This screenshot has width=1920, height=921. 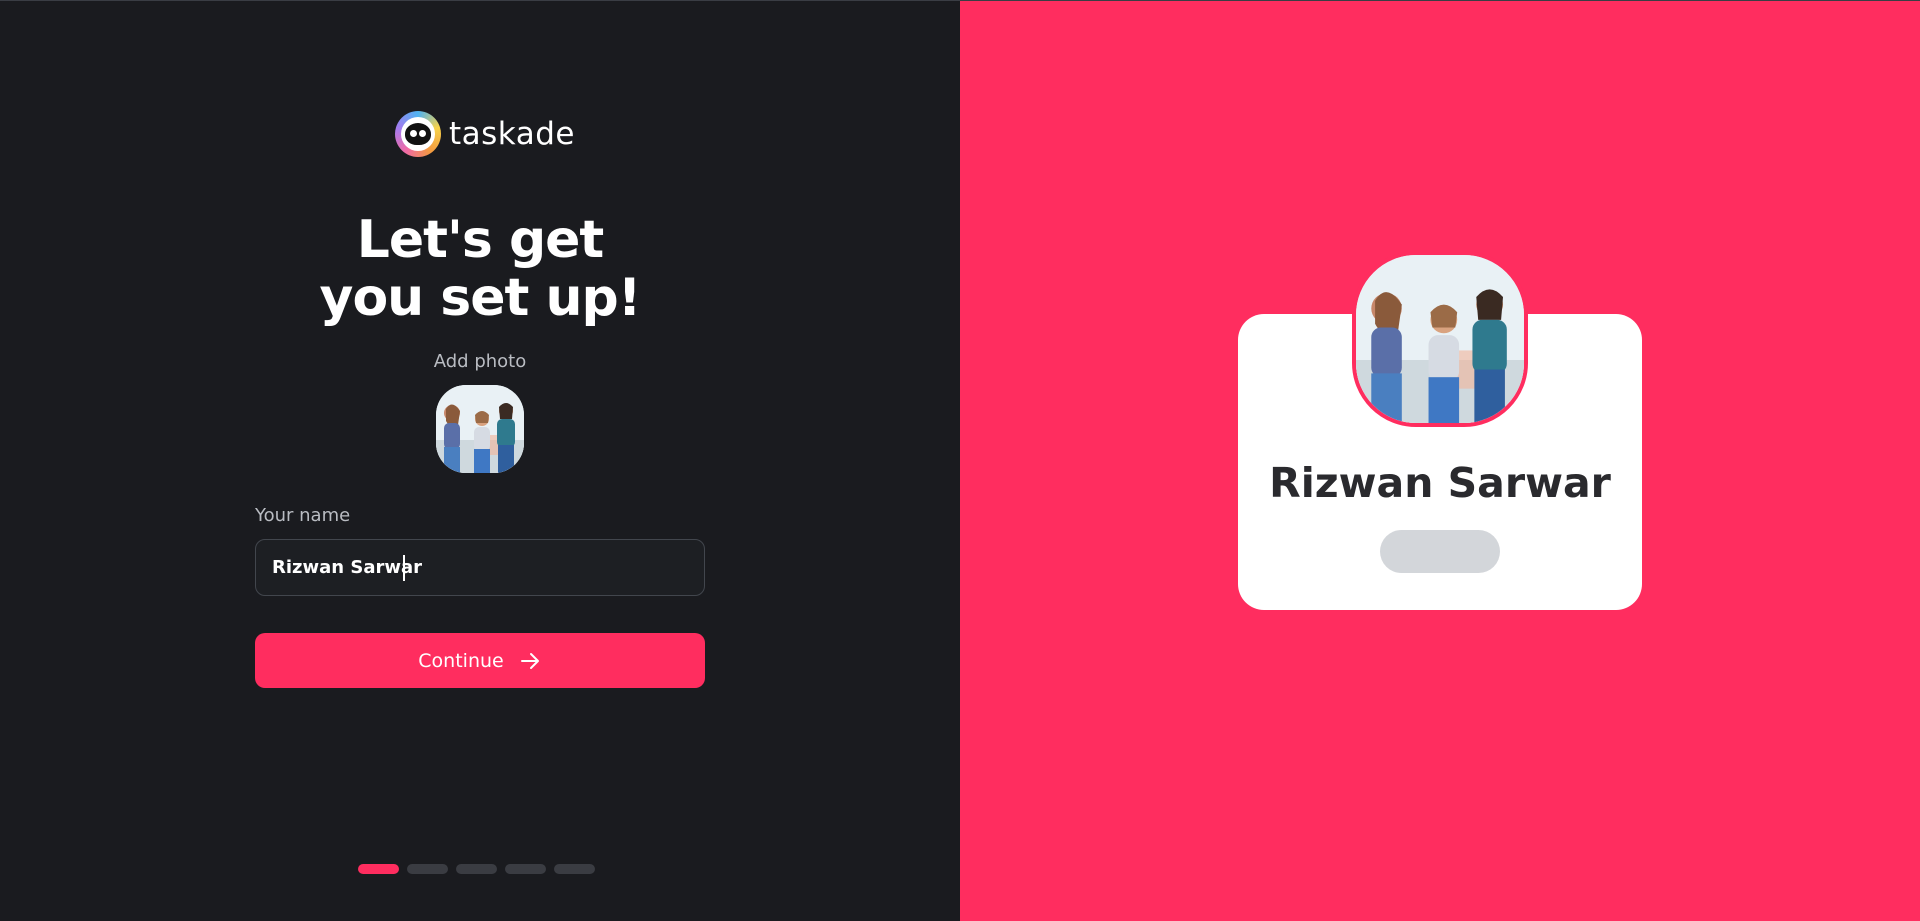 What do you see at coordinates (1440, 483) in the screenshot?
I see `profile-name: Rizwan Sarwar` at bounding box center [1440, 483].